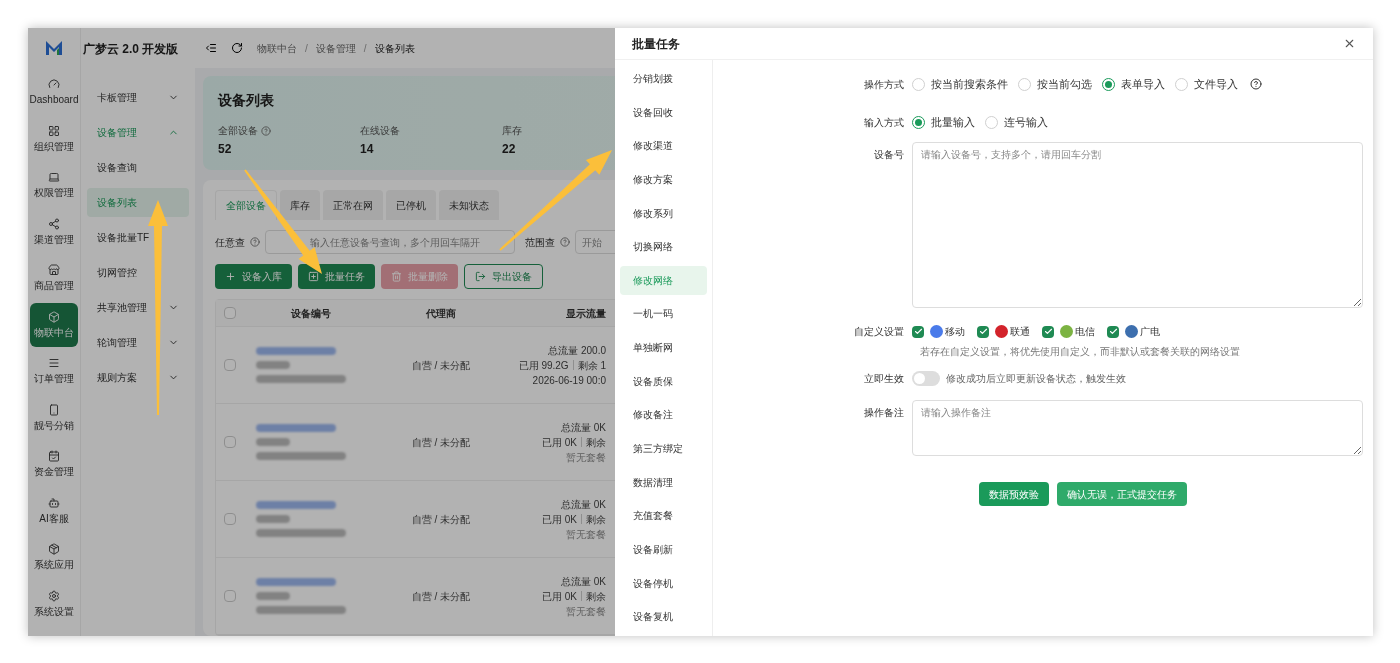 This screenshot has height=663, width=1400. Describe the element at coordinates (543, 365) in the screenshot. I see `table-cell-text: 已用 99.2G` at that location.